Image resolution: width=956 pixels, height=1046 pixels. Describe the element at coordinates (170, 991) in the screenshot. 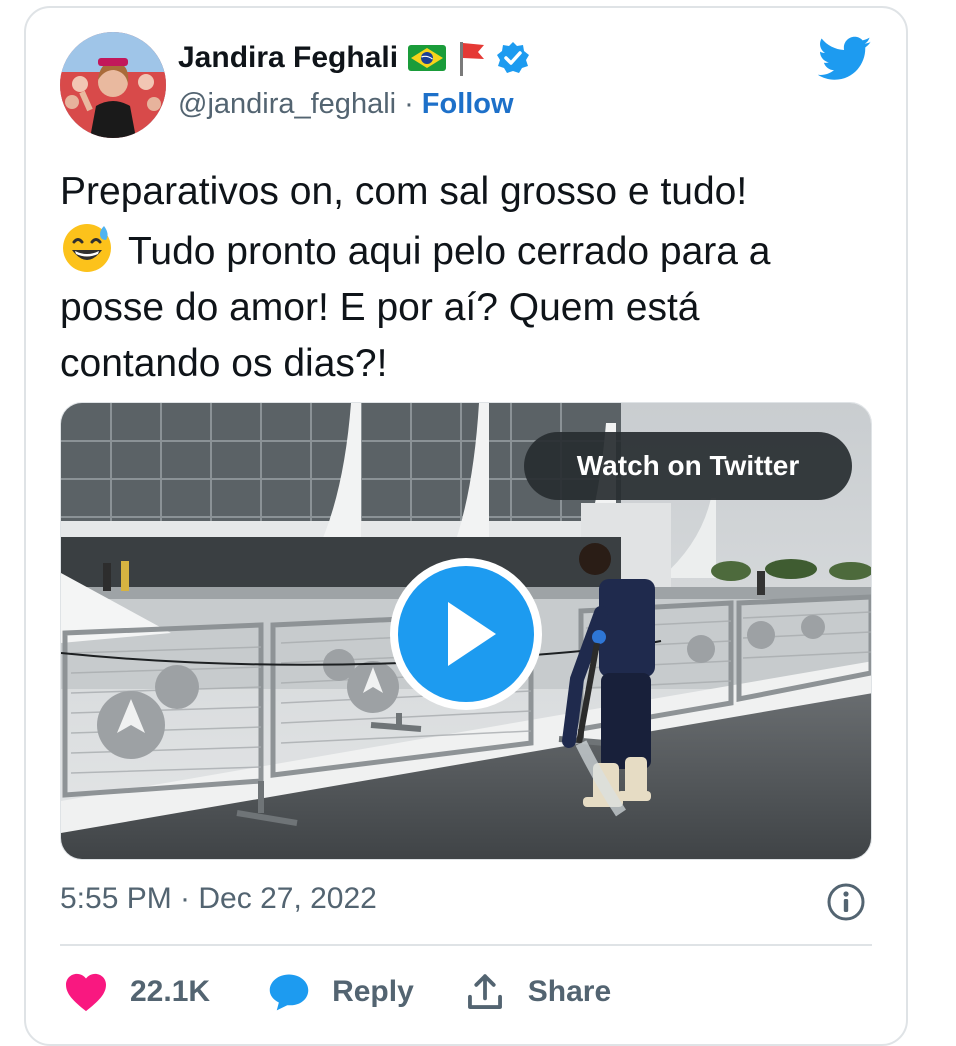

I see `like-count: 22.1K` at that location.